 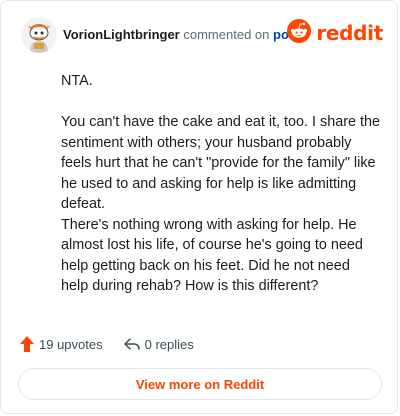 What do you see at coordinates (299, 33) in the screenshot?
I see `reddit-logo-icon` at bounding box center [299, 33].